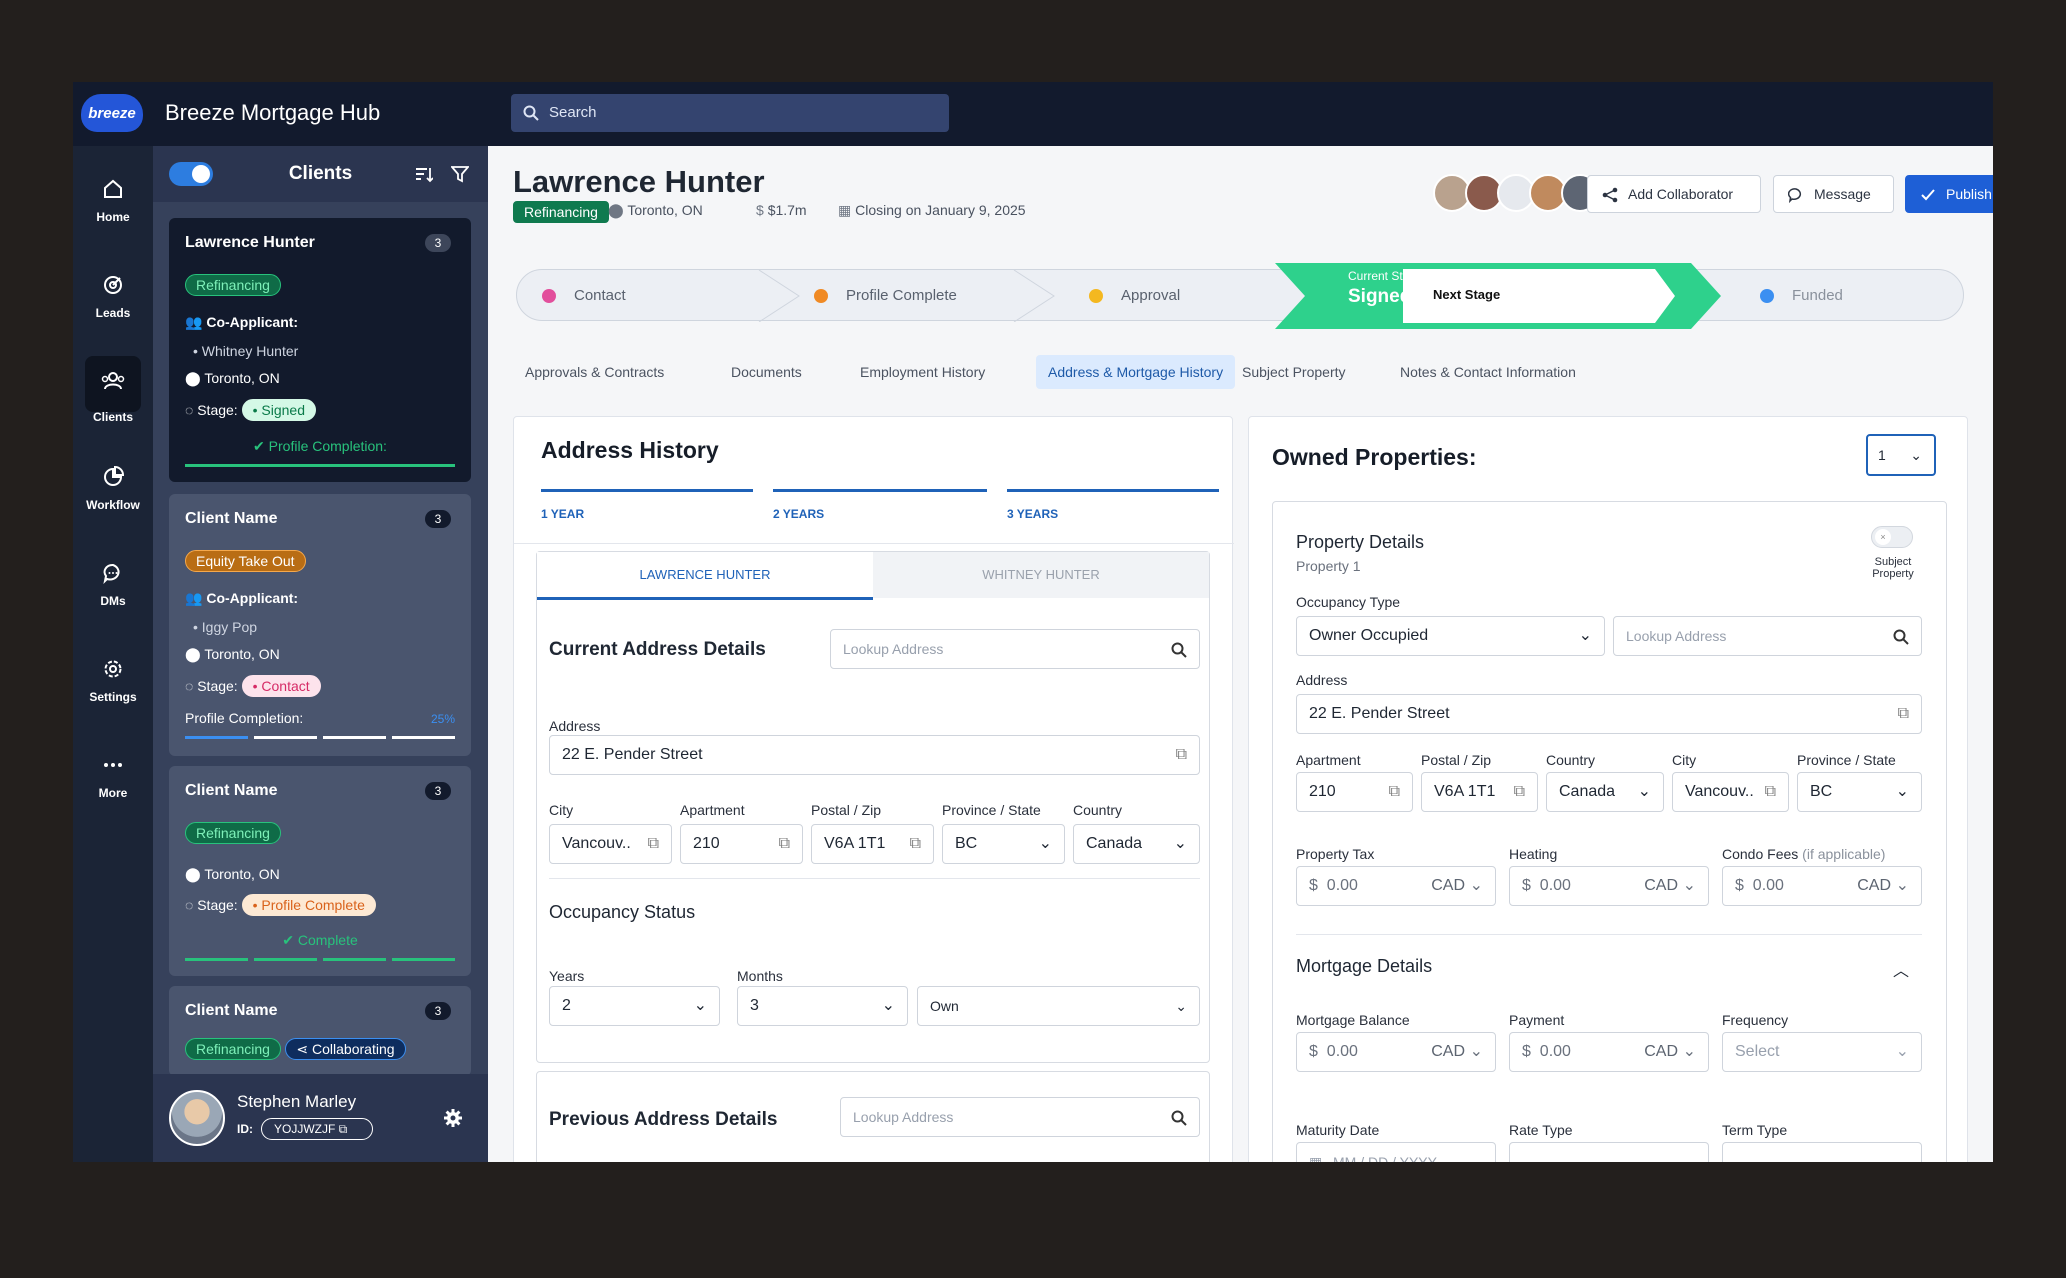 This screenshot has height=1278, width=2066. I want to click on tab-address-mortgage-history: Address & Mortgage History, so click(1136, 372).